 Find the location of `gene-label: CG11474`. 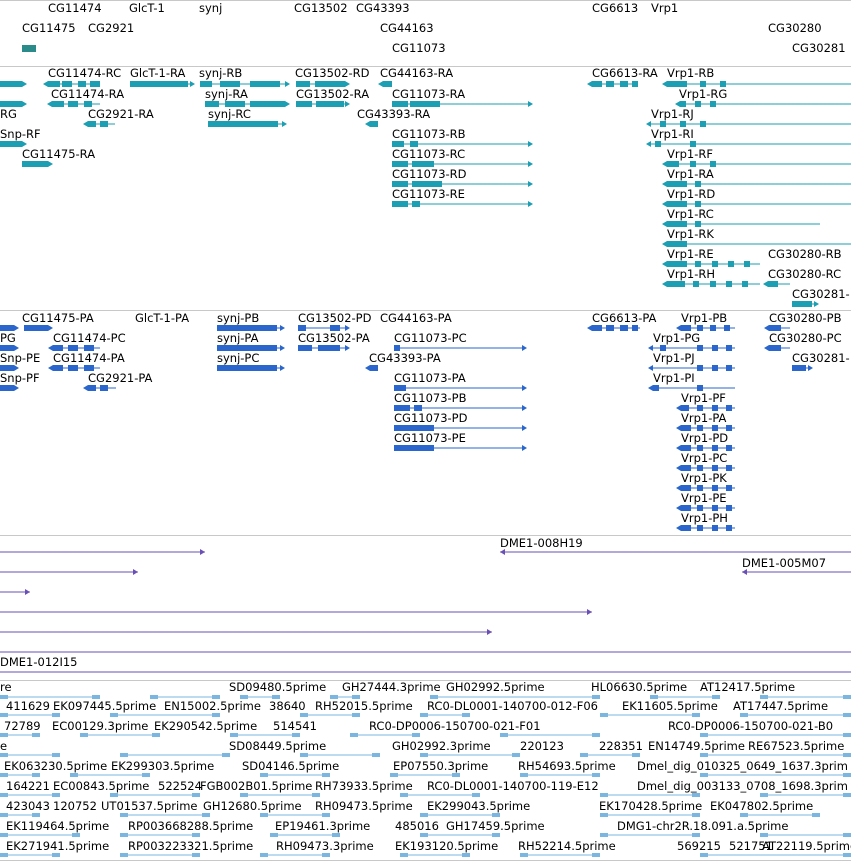

gene-label: CG11474 is located at coordinates (75, 8).